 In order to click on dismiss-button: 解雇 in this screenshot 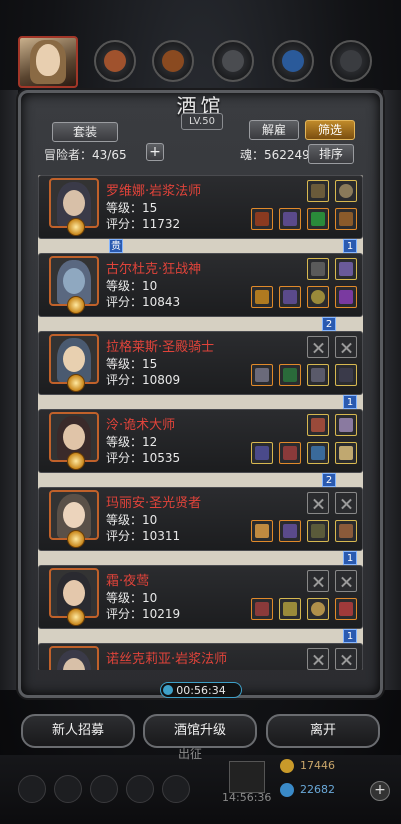, I will do `click(274, 130)`.